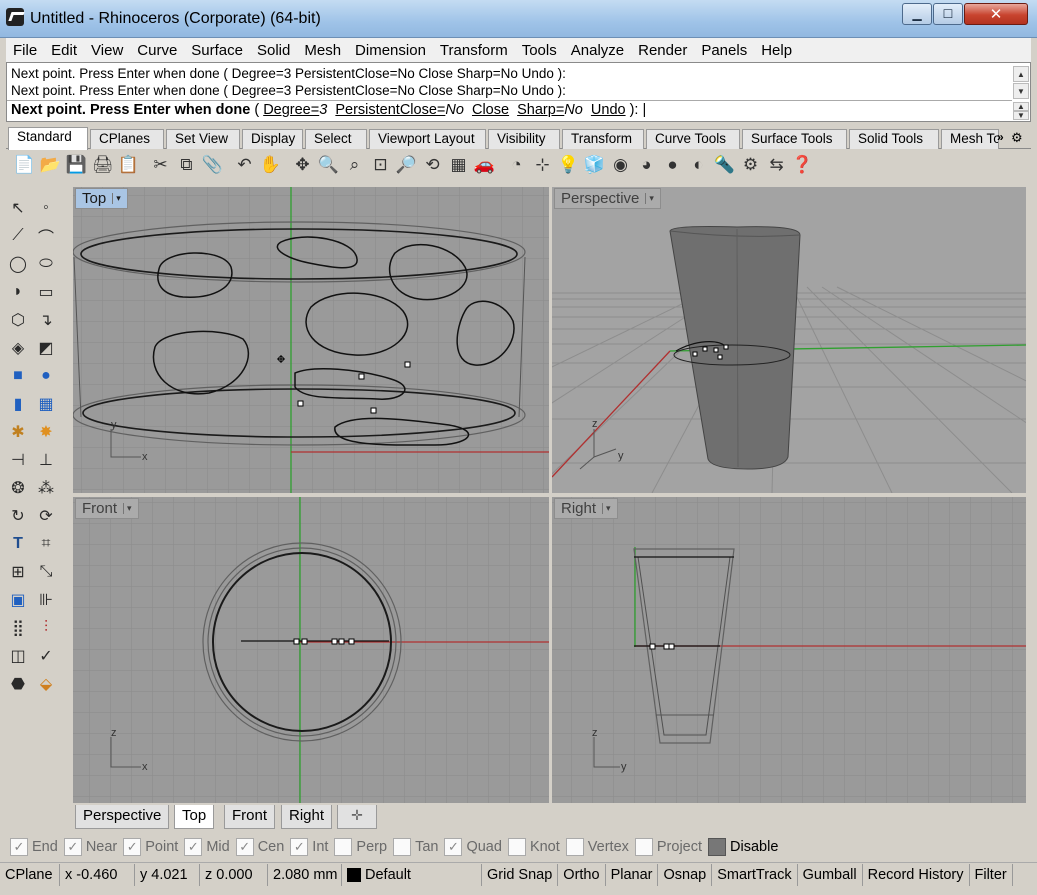 The image size is (1037, 895). Describe the element at coordinates (516, 165) in the screenshot. I see `mode-icon: ◔` at that location.